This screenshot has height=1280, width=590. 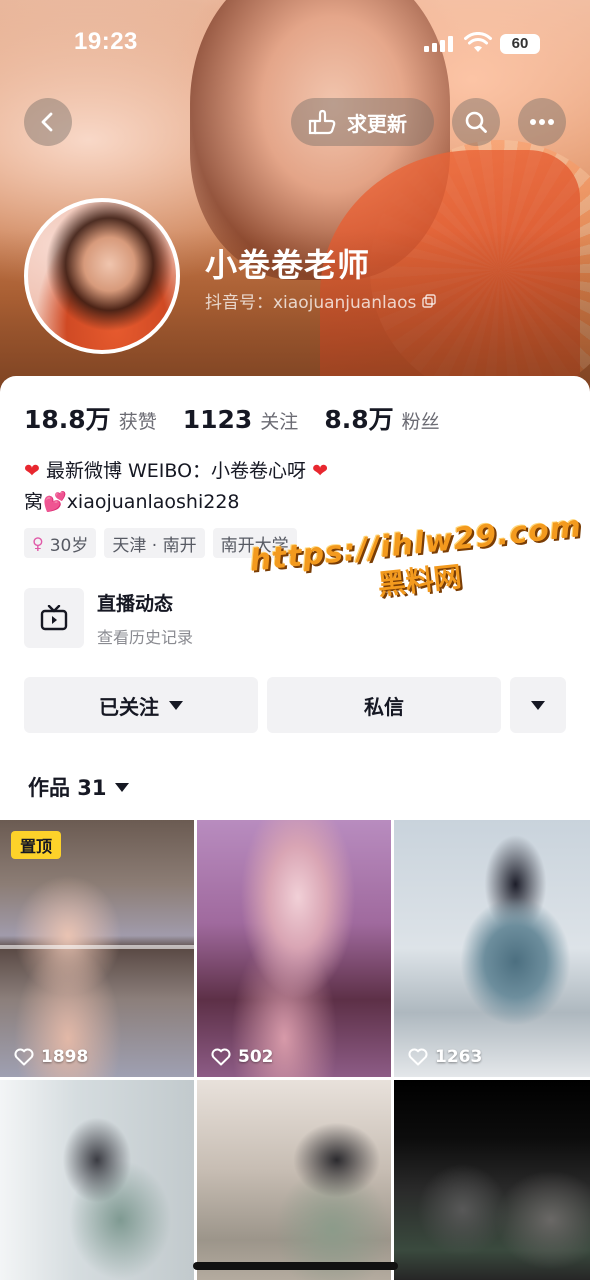 I want to click on home-indicator, so click(x=295, y=1266).